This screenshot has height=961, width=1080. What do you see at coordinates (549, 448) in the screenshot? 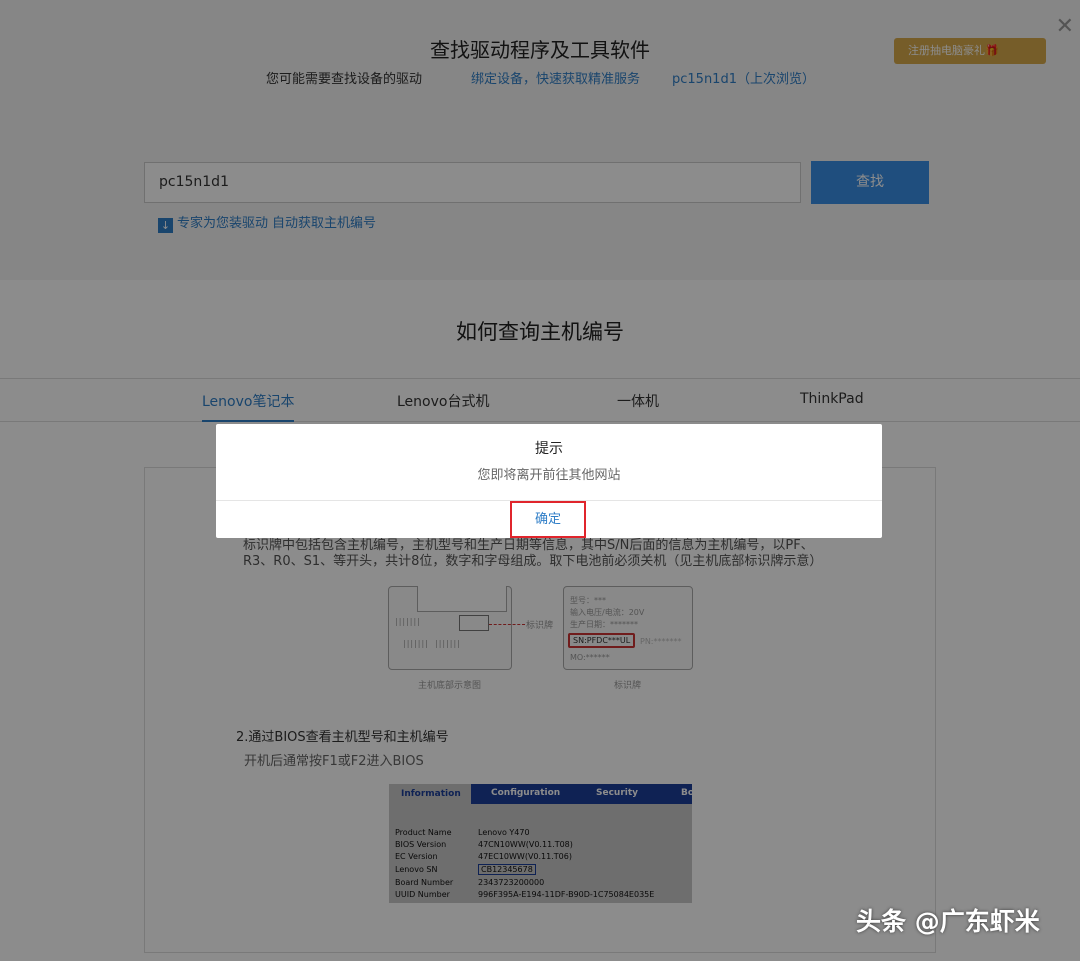
I see `dialog-title: 提示` at bounding box center [549, 448].